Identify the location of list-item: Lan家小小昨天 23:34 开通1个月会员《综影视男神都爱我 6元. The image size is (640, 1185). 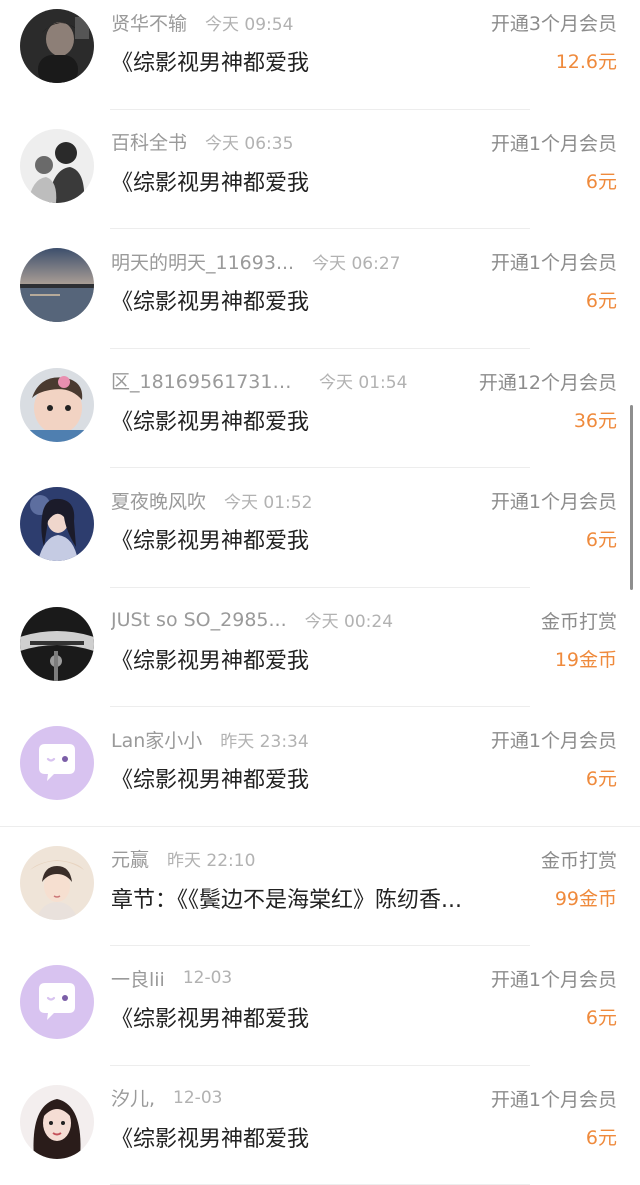
(320, 767).